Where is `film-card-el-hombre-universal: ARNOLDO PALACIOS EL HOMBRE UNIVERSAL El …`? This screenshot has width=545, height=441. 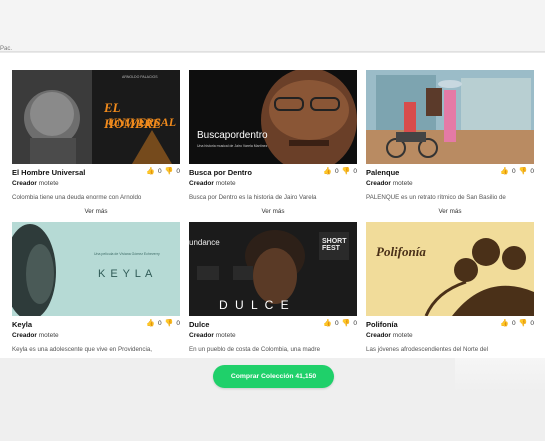 film-card-el-hombre-universal: ARNOLDO PALACIOS EL HOMBRE UNIVERSAL El … is located at coordinates (96, 142).